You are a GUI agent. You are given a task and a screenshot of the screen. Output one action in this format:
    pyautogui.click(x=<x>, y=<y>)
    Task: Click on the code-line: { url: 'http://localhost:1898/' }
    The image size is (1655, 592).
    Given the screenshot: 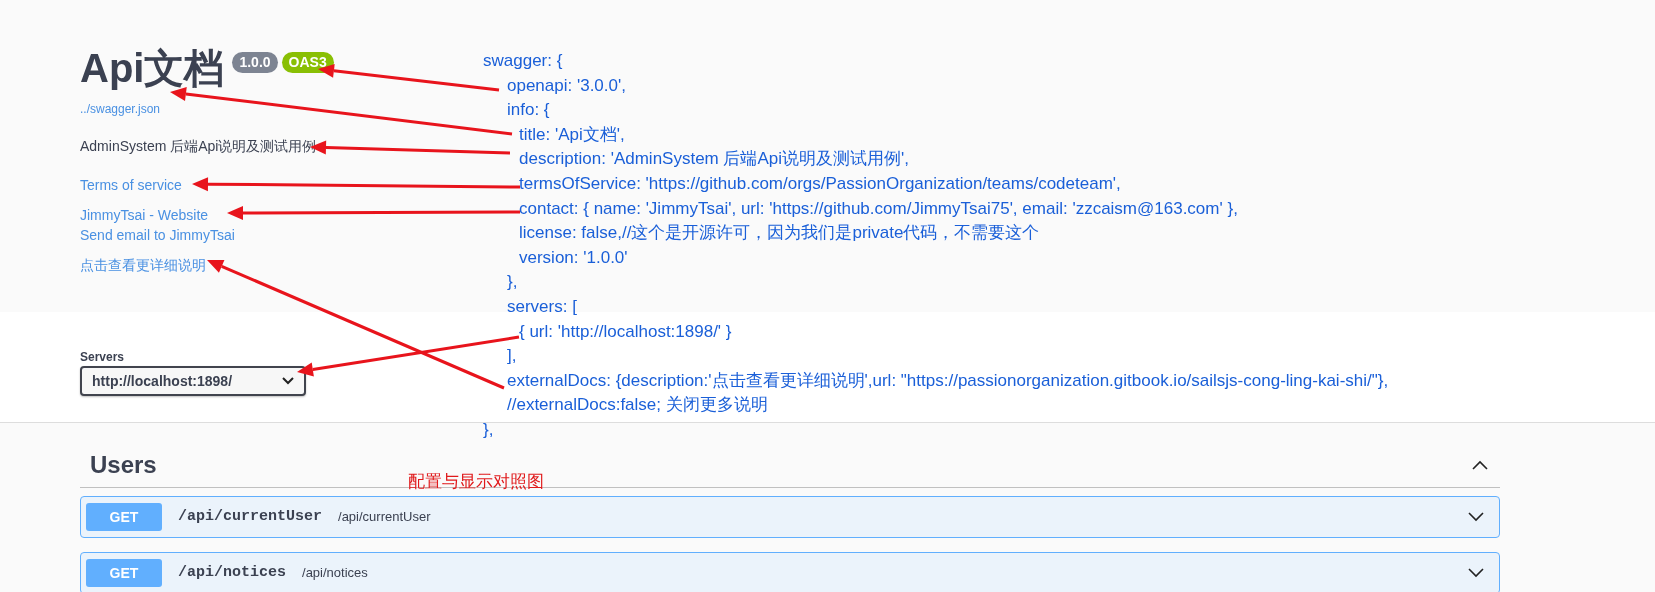 What is the action you would take?
    pyautogui.click(x=625, y=331)
    